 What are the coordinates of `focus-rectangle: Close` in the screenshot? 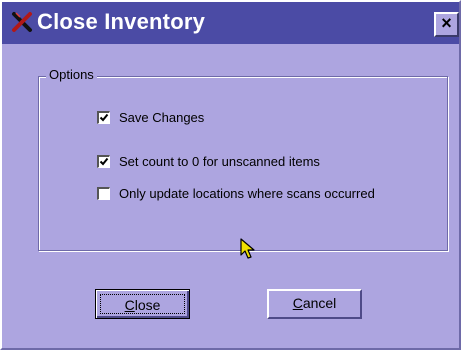 It's located at (142, 304).